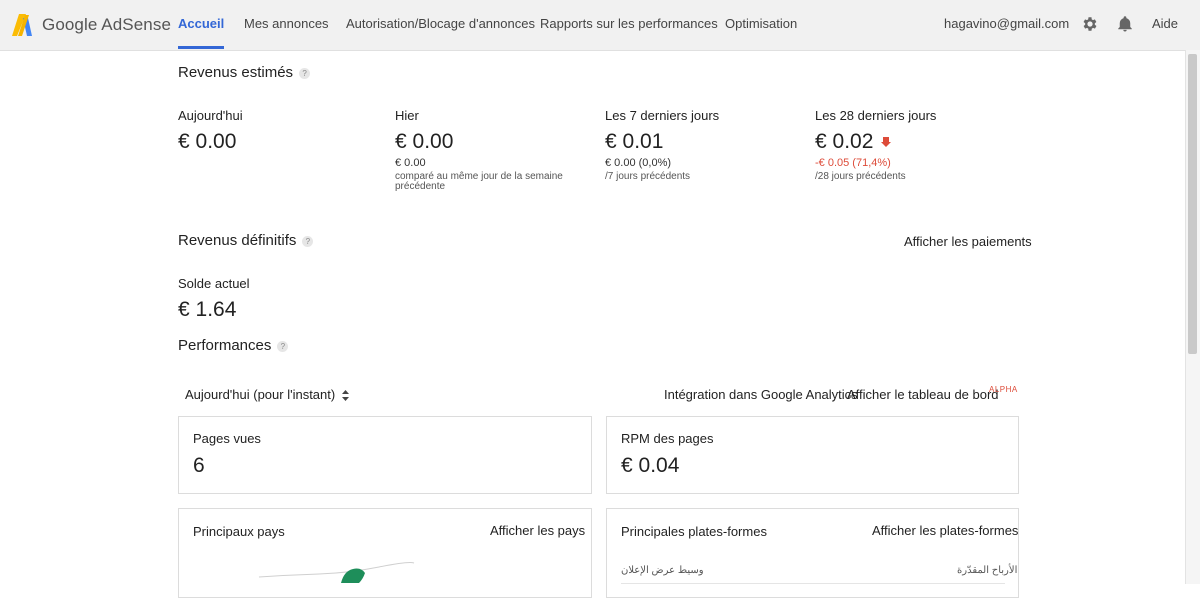 The image size is (1200, 598). Describe the element at coordinates (987, 570) in the screenshot. I see `earnings-column-header: الأرباح المقدّرة` at that location.